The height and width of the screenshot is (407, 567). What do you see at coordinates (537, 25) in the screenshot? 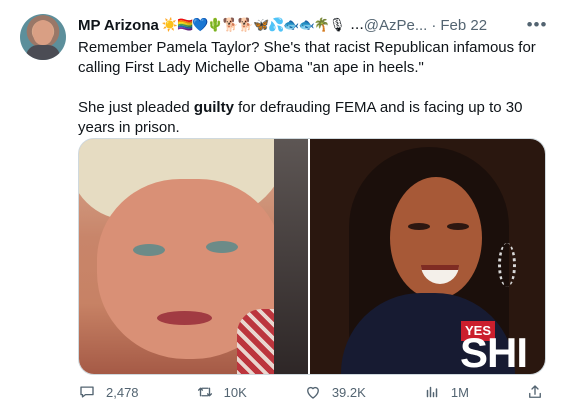
I see `more-dots-icon: •••` at bounding box center [537, 25].